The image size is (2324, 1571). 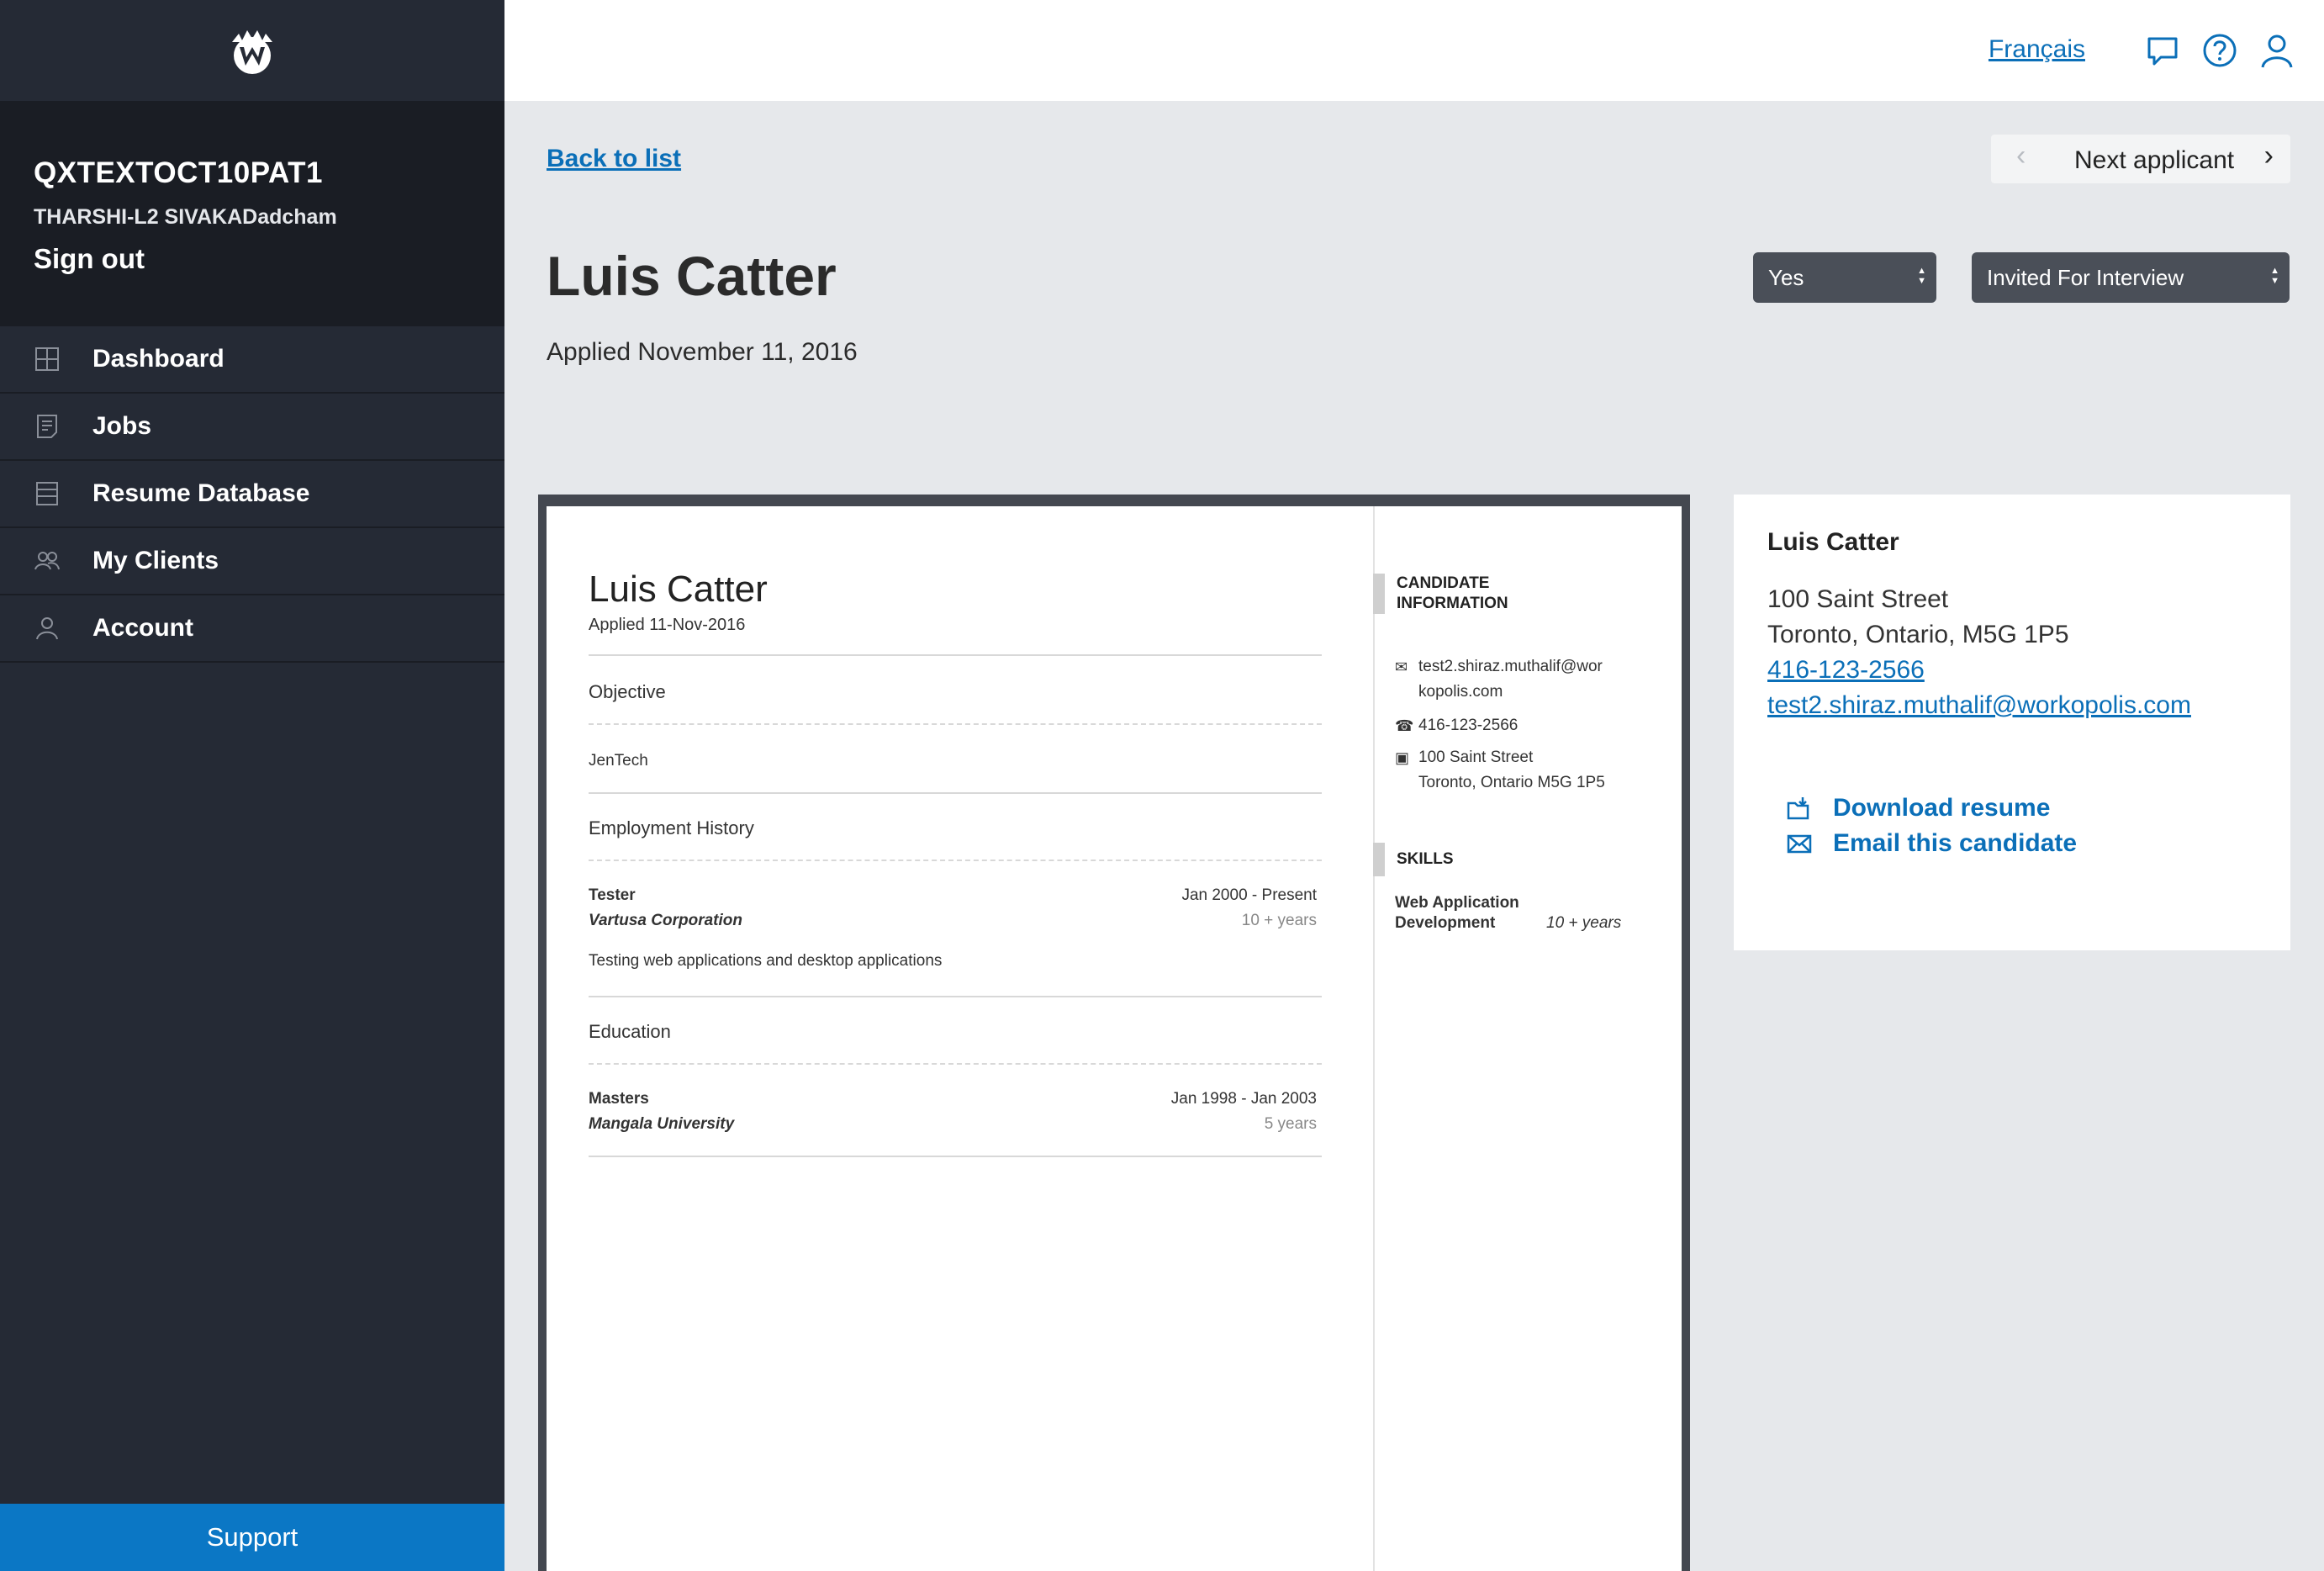 I want to click on contact-phone-link: 416-123-2566, so click(x=2012, y=670).